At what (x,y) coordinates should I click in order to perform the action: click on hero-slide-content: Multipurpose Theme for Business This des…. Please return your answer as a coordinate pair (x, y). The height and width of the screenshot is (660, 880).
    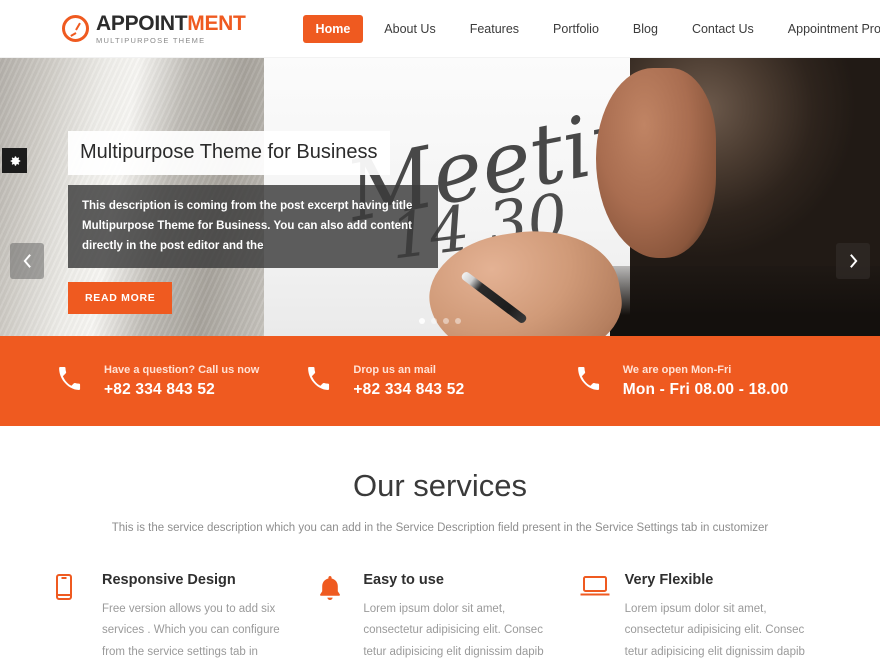
    Looking at the image, I should click on (263, 223).